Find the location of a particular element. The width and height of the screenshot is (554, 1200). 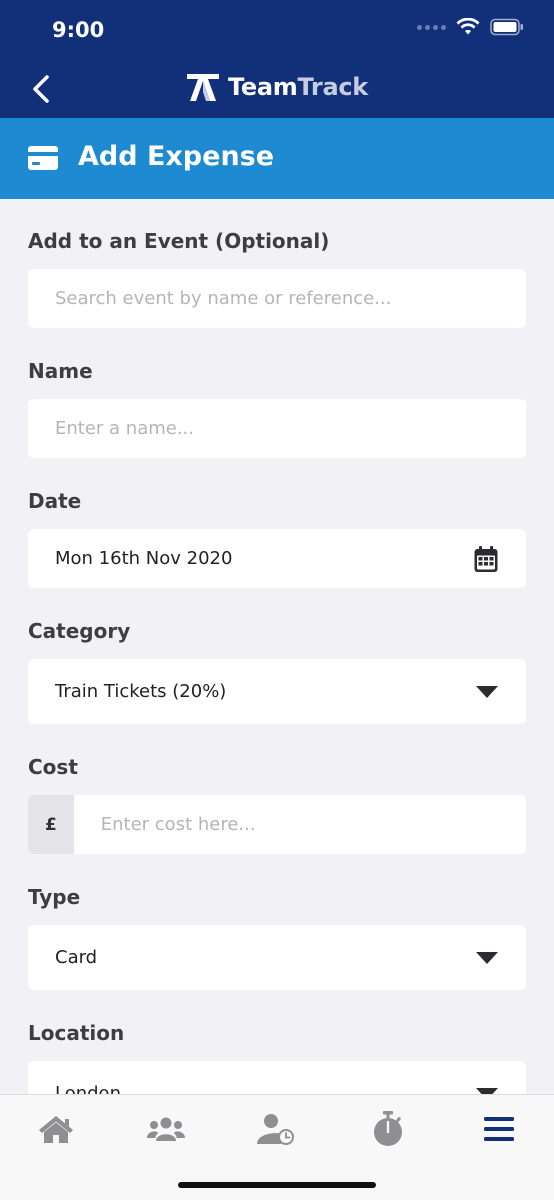

calendar-icon is located at coordinates (486, 558).